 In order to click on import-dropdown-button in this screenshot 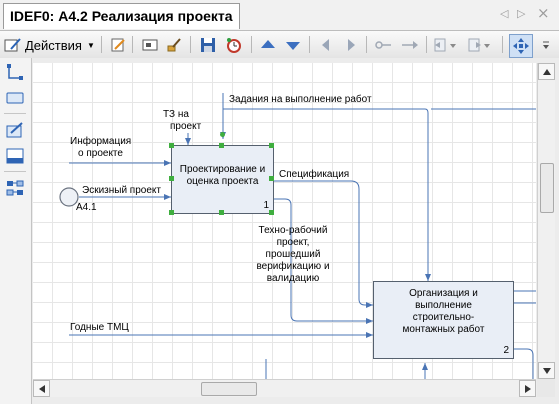, I will do `click(445, 45)`.